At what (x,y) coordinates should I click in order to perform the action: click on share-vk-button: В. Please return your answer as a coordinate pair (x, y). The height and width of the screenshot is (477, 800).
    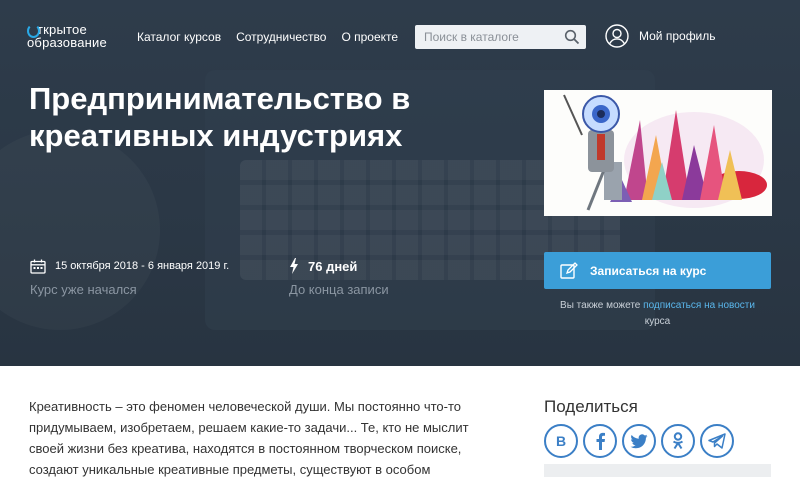
    Looking at the image, I should click on (561, 441).